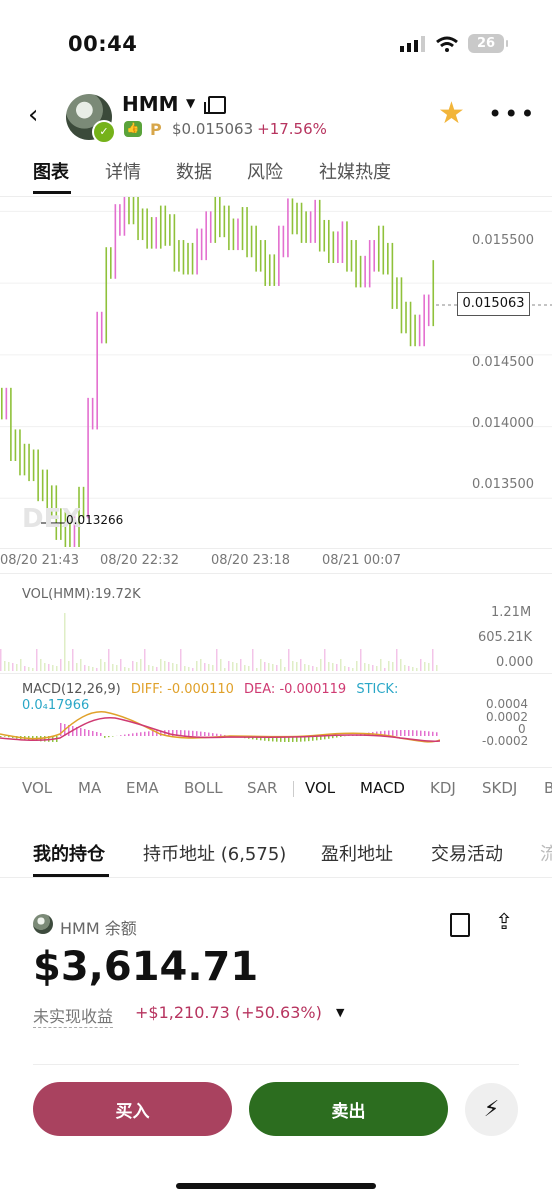 The height and width of the screenshot is (1200, 552). What do you see at coordinates (355, 171) in the screenshot?
I see `tab-social: 社媒热度` at bounding box center [355, 171].